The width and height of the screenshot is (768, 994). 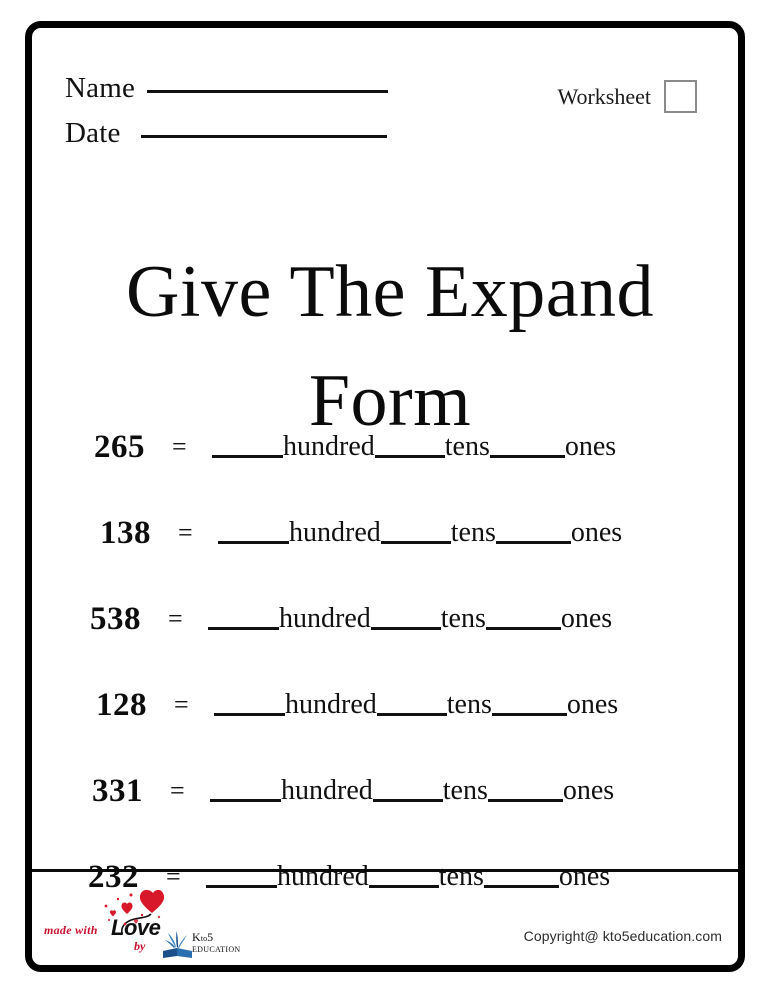 I want to click on copyright-text: Copyright@ kto5education.com, so click(x=622, y=936).